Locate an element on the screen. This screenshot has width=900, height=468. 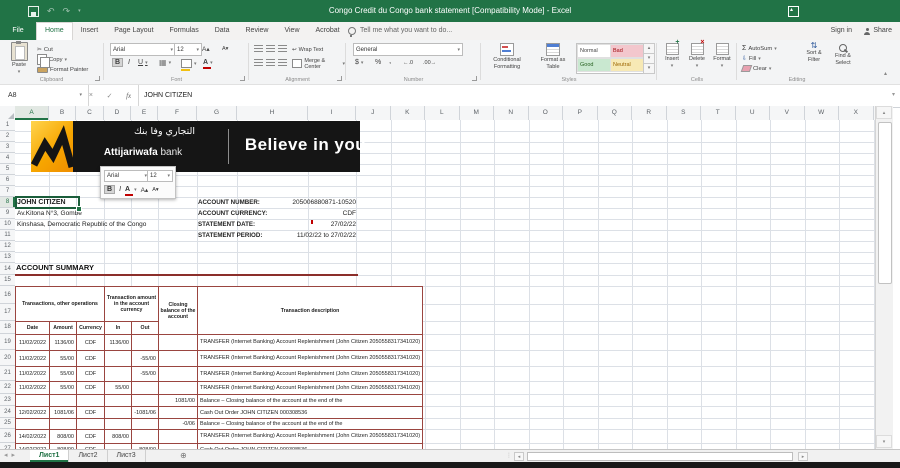
column-header-K: K is located at coordinates (408, 113).